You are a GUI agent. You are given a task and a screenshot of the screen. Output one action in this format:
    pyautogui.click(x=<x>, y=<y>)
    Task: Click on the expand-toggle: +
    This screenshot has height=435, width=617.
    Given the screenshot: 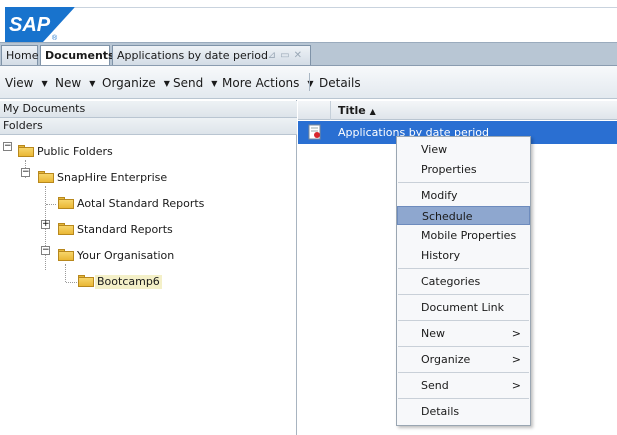 What is the action you would take?
    pyautogui.click(x=45, y=224)
    